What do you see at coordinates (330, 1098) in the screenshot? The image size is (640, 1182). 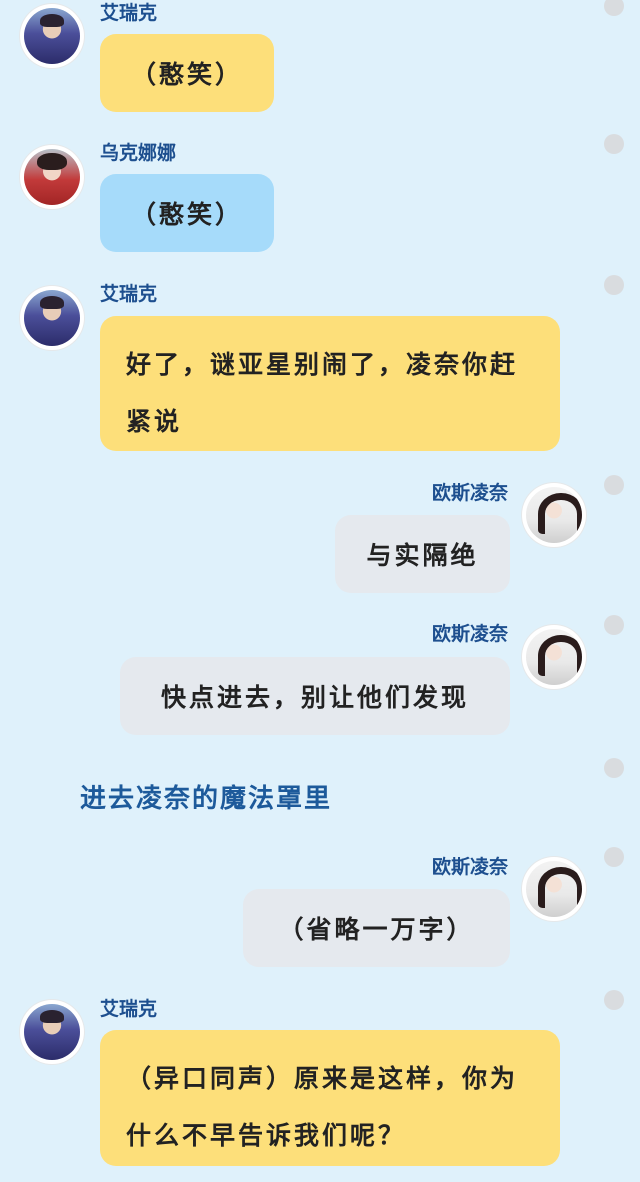 I see `message-bubble: （异口同声）原来是这样，你为什么不早告诉我们呢？` at bounding box center [330, 1098].